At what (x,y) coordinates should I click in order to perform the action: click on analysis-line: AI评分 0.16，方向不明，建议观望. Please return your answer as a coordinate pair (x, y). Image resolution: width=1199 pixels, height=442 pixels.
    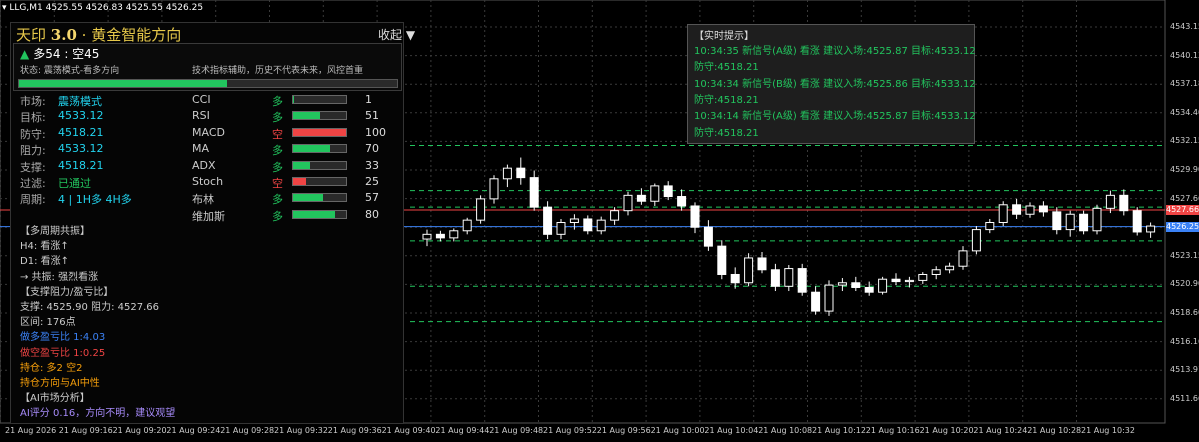
    Looking at the image, I should click on (98, 414).